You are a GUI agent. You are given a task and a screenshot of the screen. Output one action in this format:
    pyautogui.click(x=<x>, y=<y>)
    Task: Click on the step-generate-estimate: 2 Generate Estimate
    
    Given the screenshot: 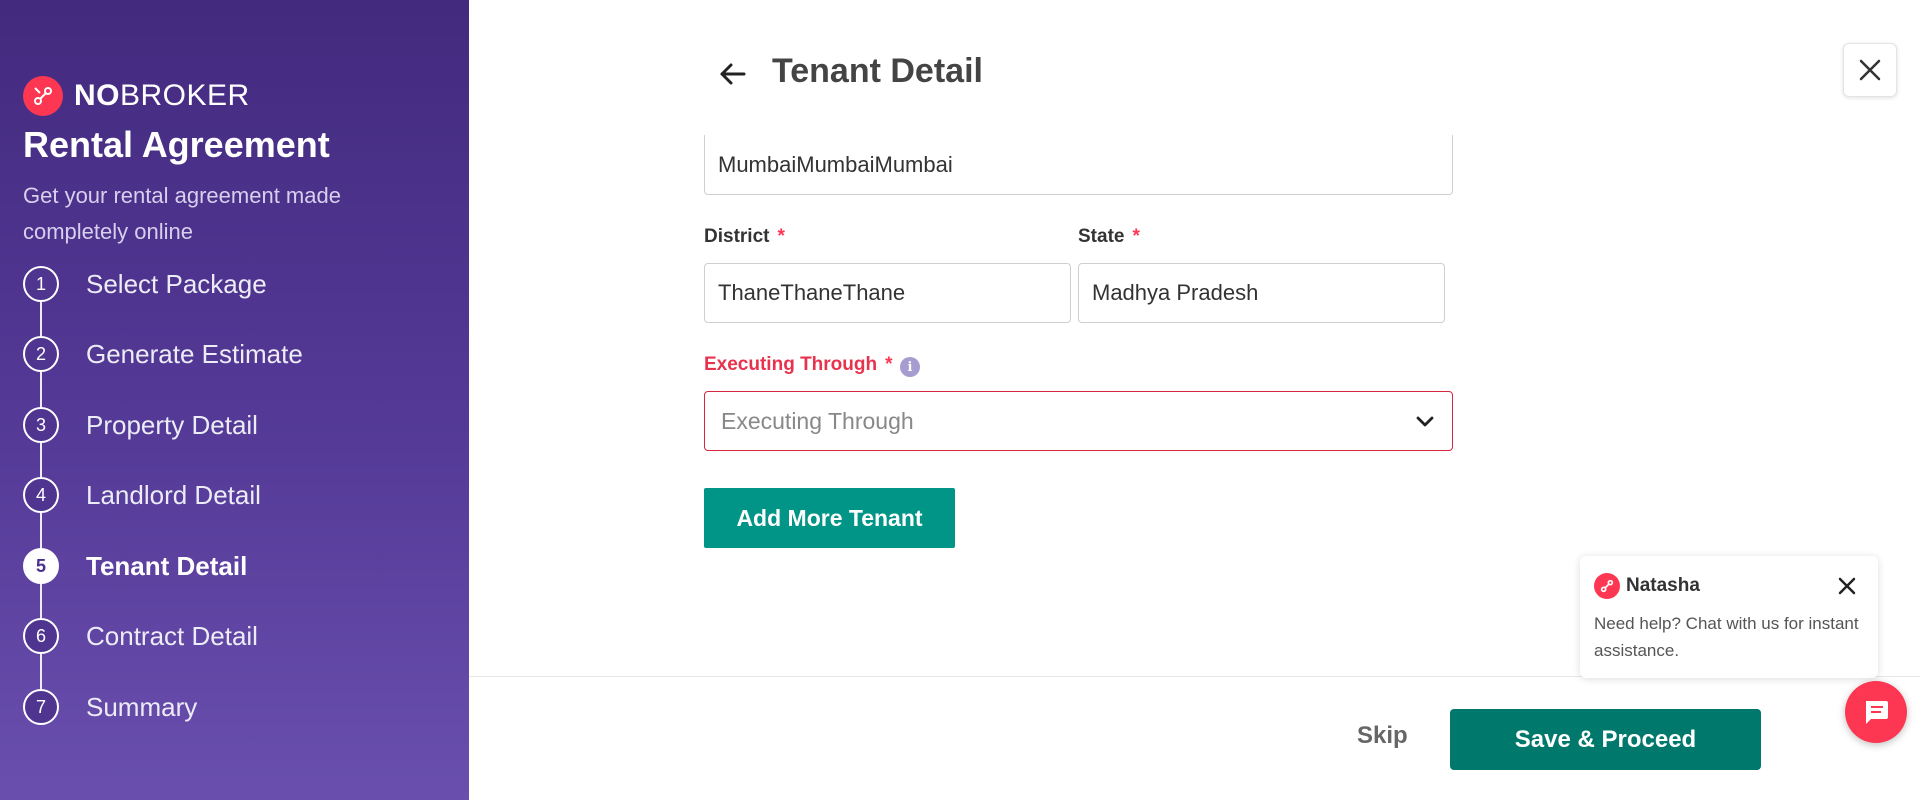 What is the action you would take?
    pyautogui.click(x=163, y=354)
    